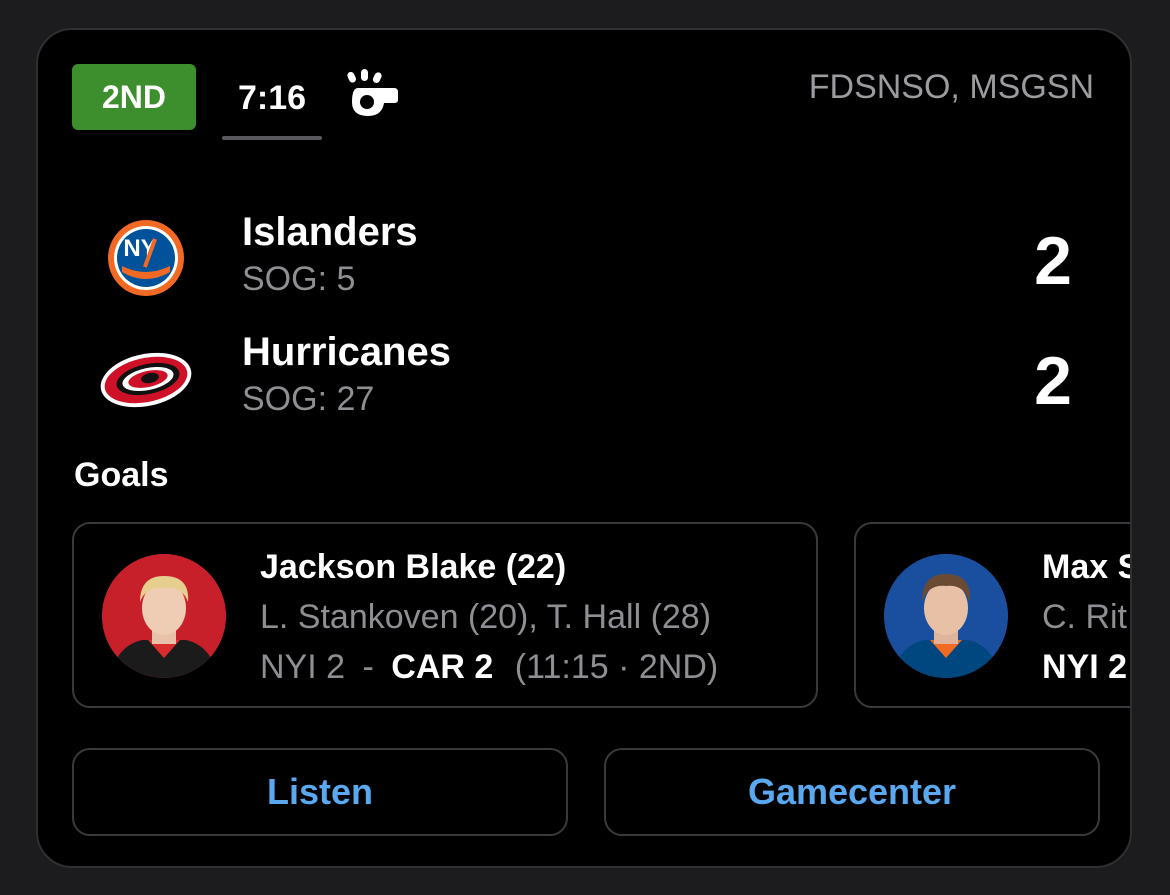  I want to click on team-sog: SOG: 27, so click(308, 399).